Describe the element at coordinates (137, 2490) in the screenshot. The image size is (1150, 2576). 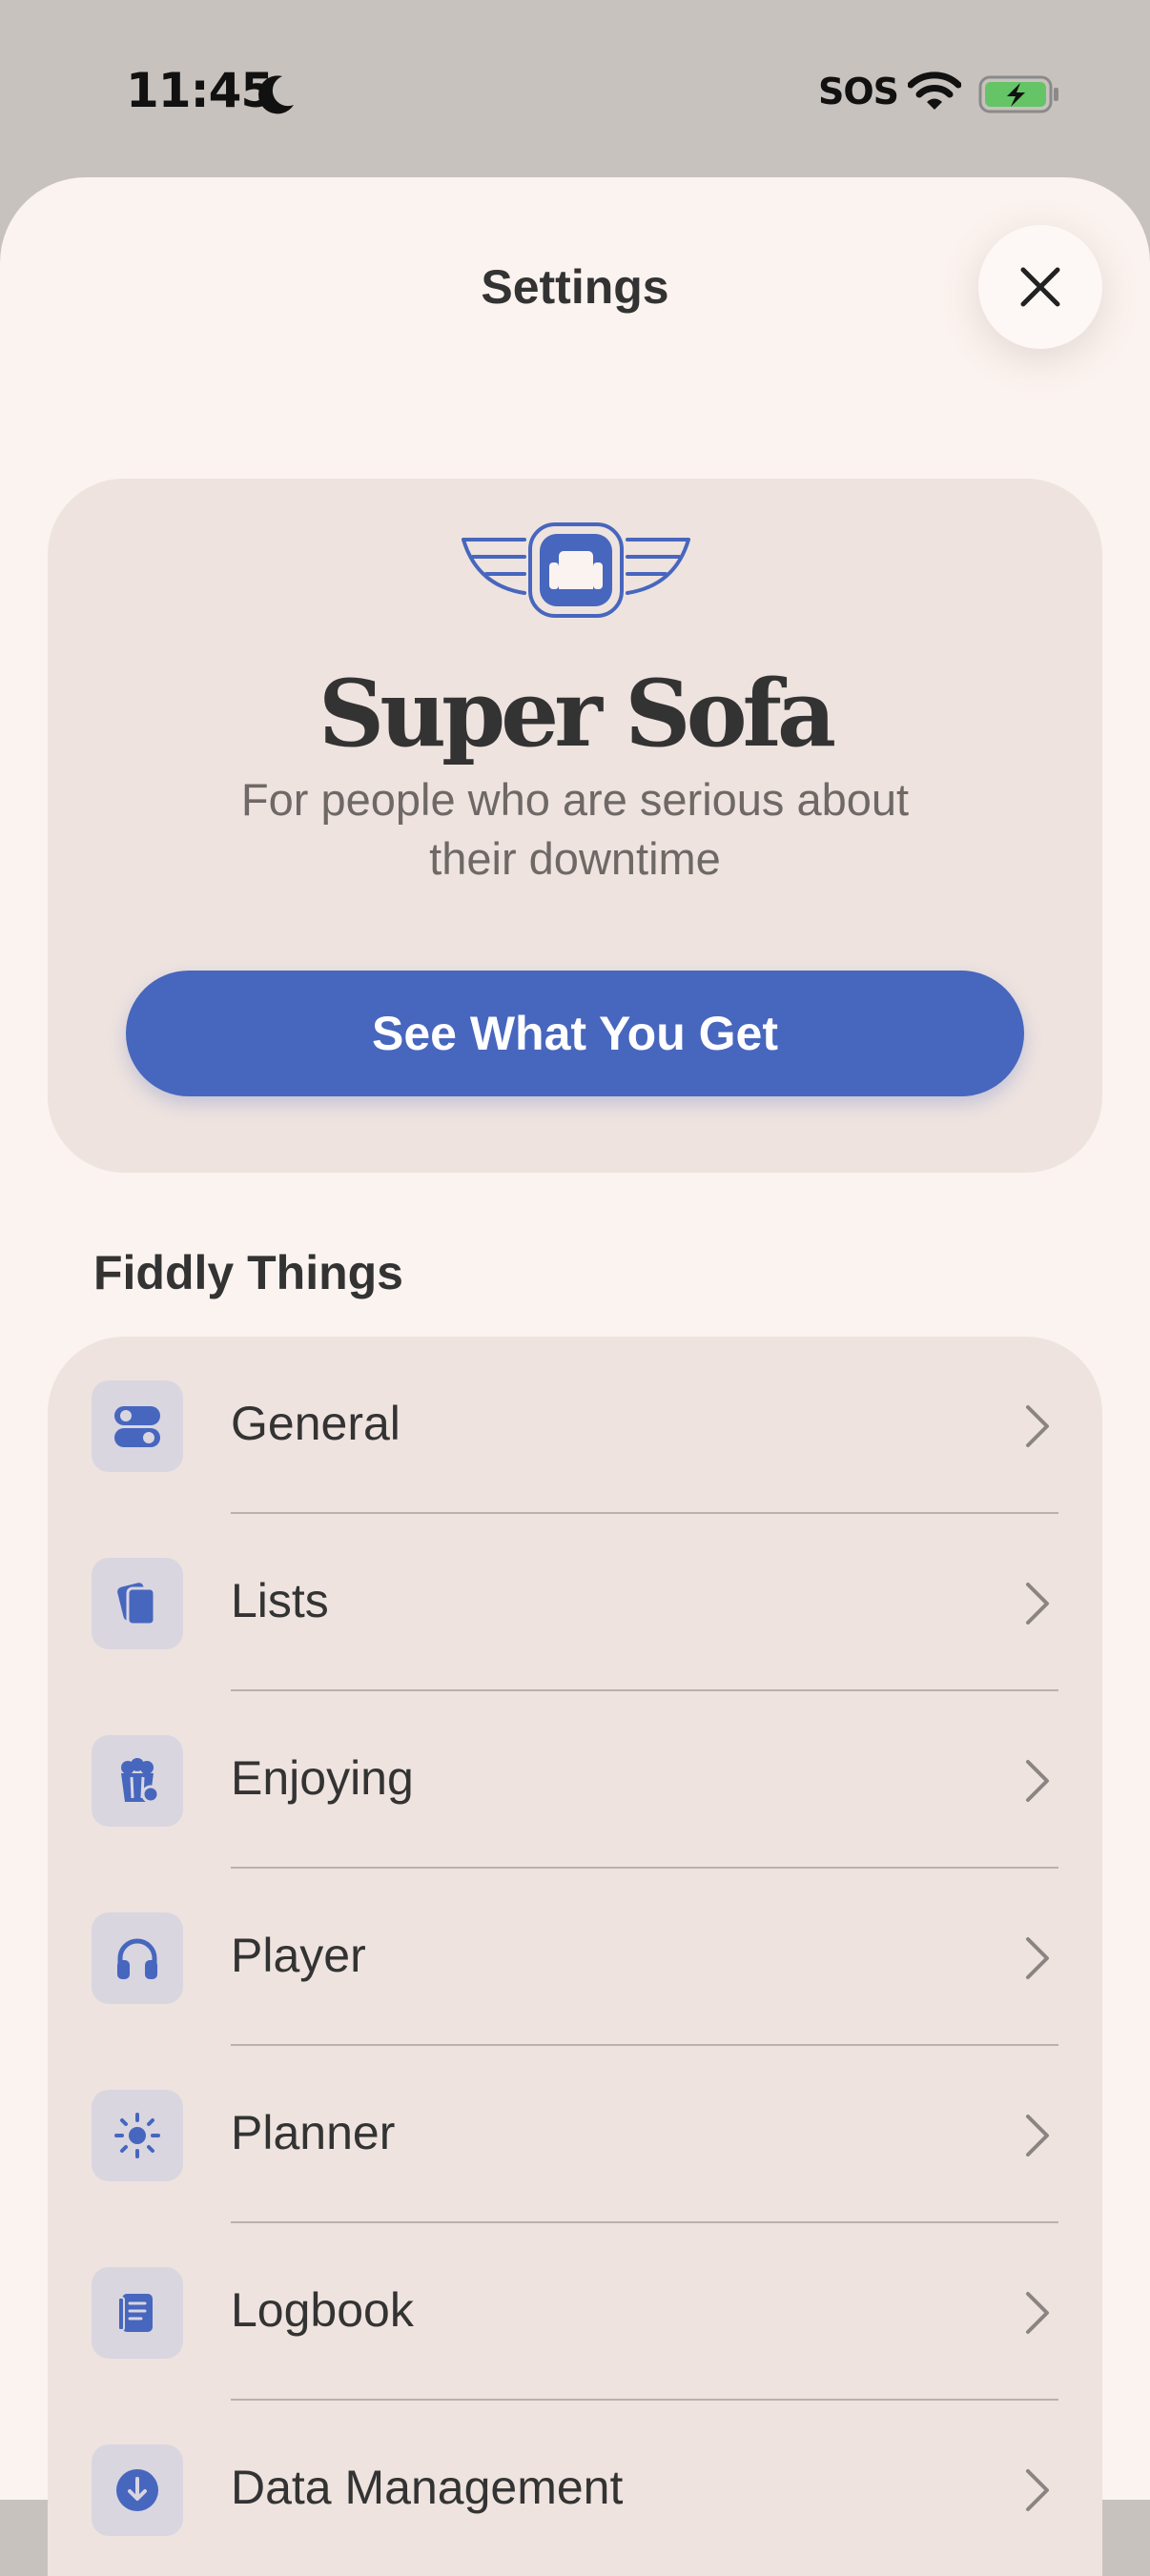
I see `download-icon` at that location.